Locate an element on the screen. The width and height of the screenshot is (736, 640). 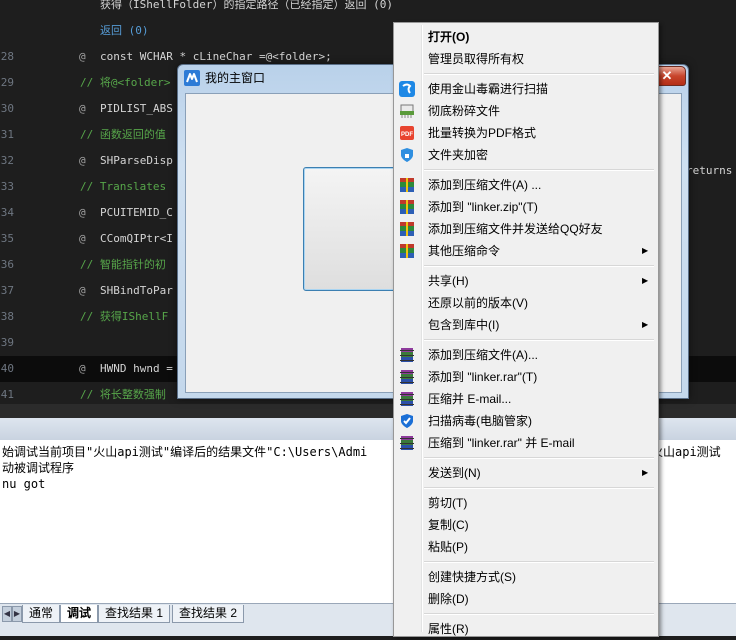
line-number: 32 is located at coordinates (7, 160).